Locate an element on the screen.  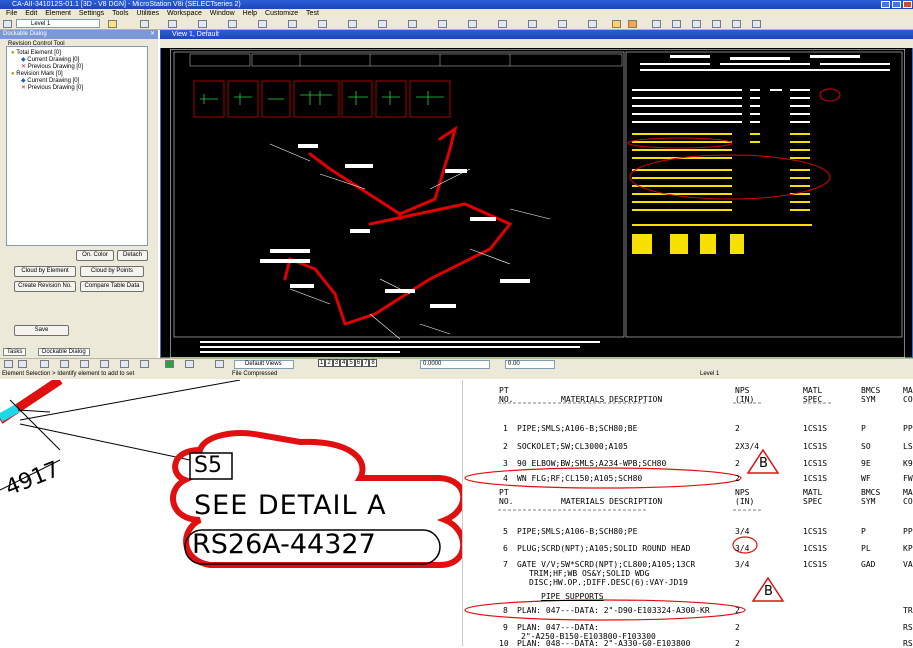
save-button: Save is located at coordinates (41, 330).